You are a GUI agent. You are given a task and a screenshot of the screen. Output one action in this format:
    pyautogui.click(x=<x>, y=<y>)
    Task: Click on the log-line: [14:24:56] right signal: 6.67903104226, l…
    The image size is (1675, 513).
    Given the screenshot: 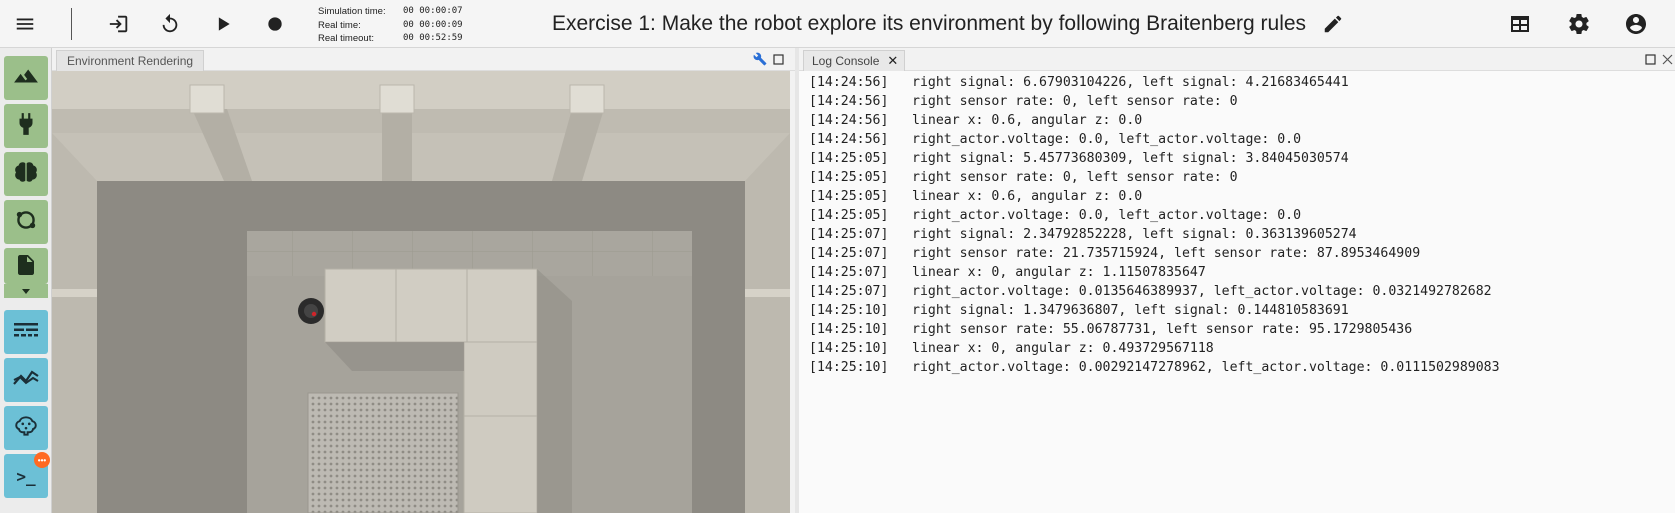 What is the action you would take?
    pyautogui.click(x=1154, y=82)
    